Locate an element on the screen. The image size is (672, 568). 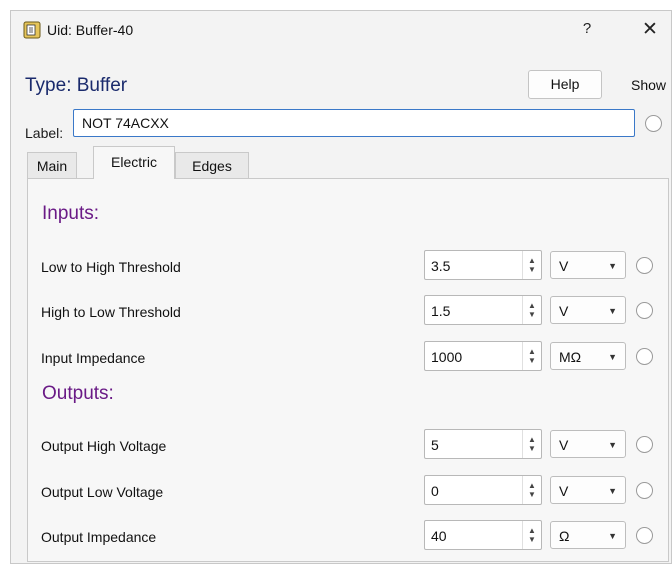
output-low-voltage-label: Output Low Voltage is located at coordinates (102, 492).